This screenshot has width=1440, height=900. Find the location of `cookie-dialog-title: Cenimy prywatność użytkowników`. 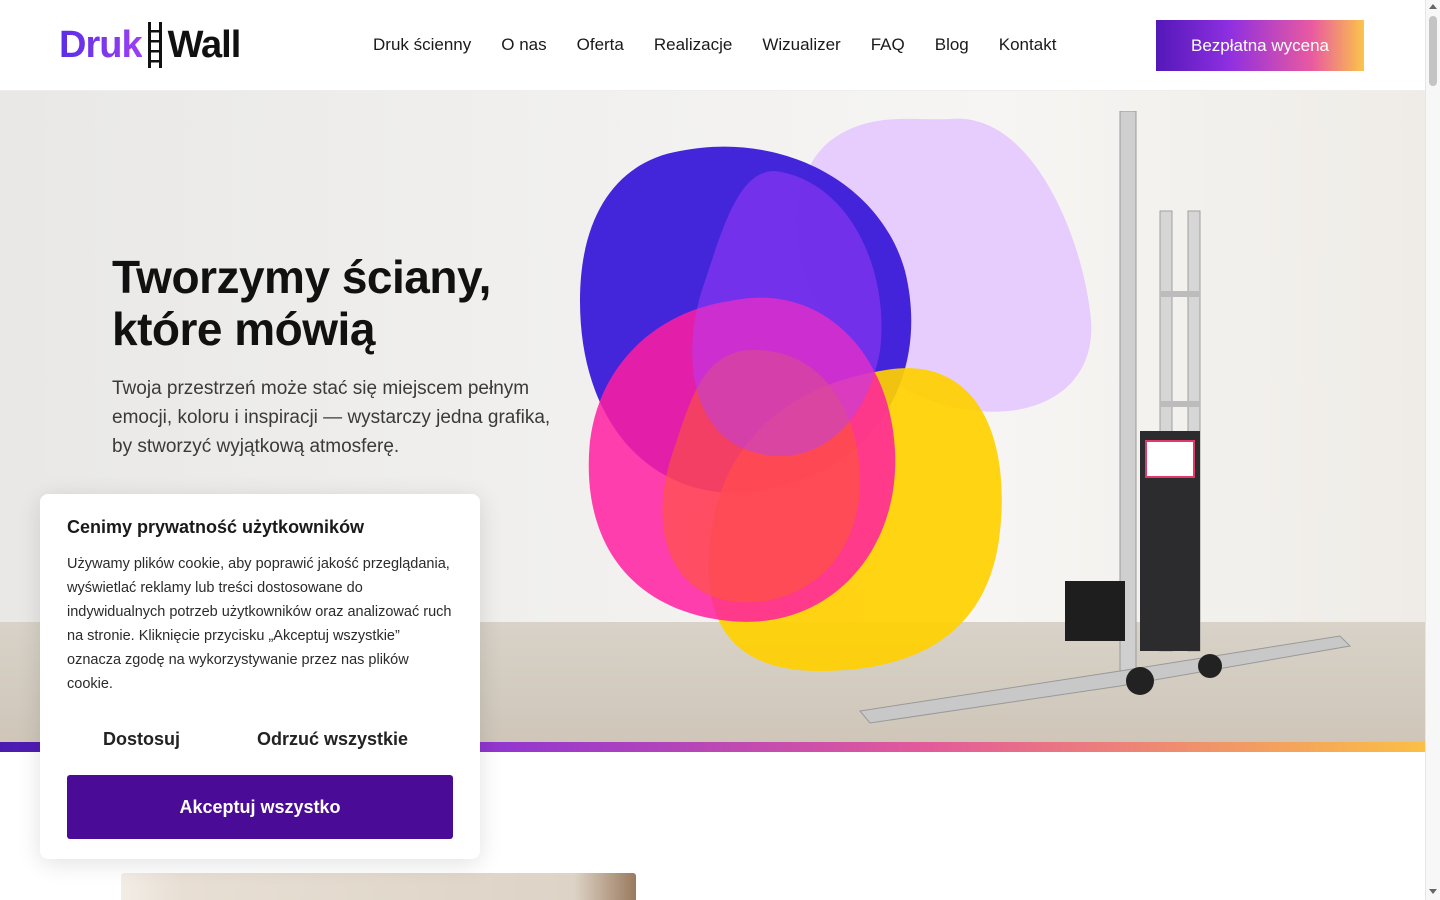

cookie-dialog-title: Cenimy prywatność użytkowników is located at coordinates (216, 527).